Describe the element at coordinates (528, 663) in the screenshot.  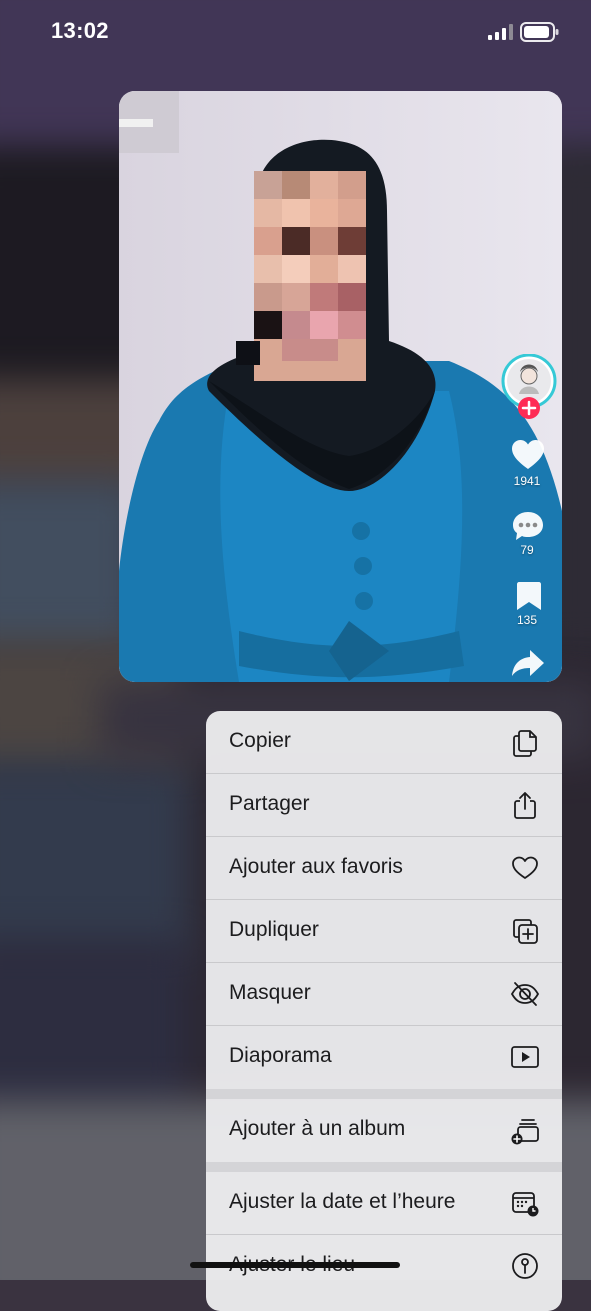
I see `share-arrow-icon` at that location.